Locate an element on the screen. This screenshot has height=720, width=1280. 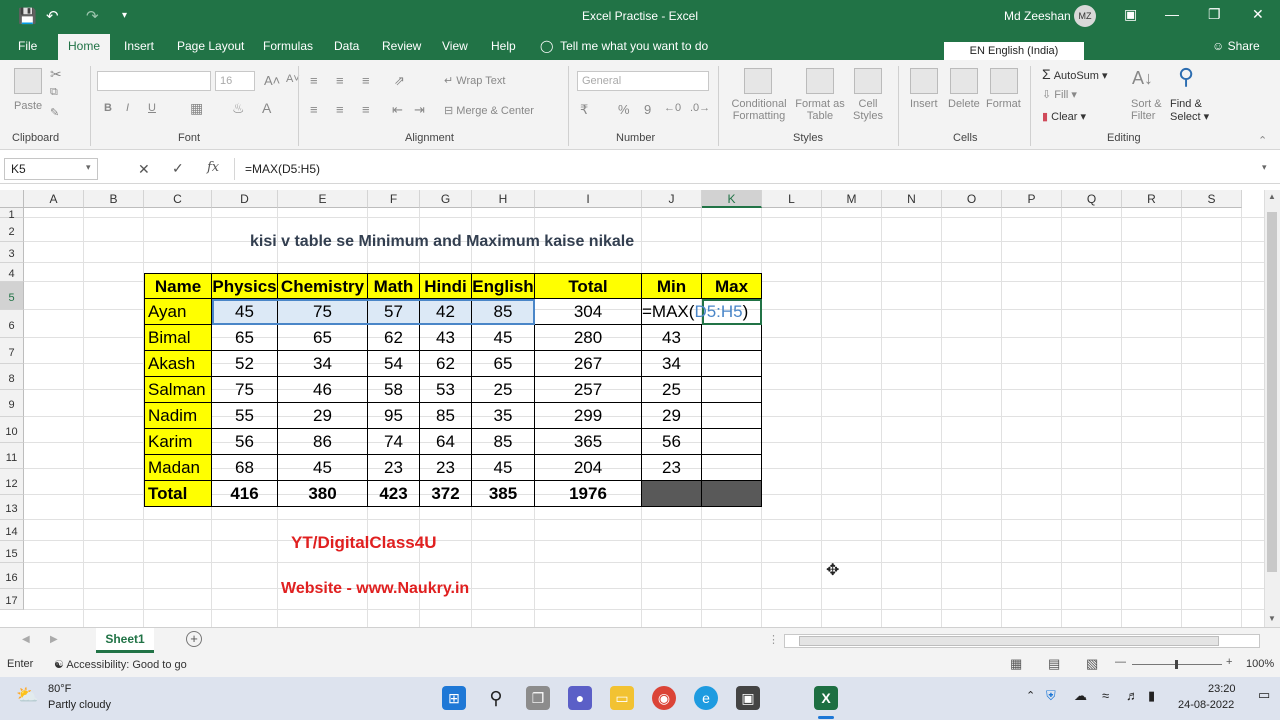
share-button: ☺ Share is located at coordinates (1236, 46).